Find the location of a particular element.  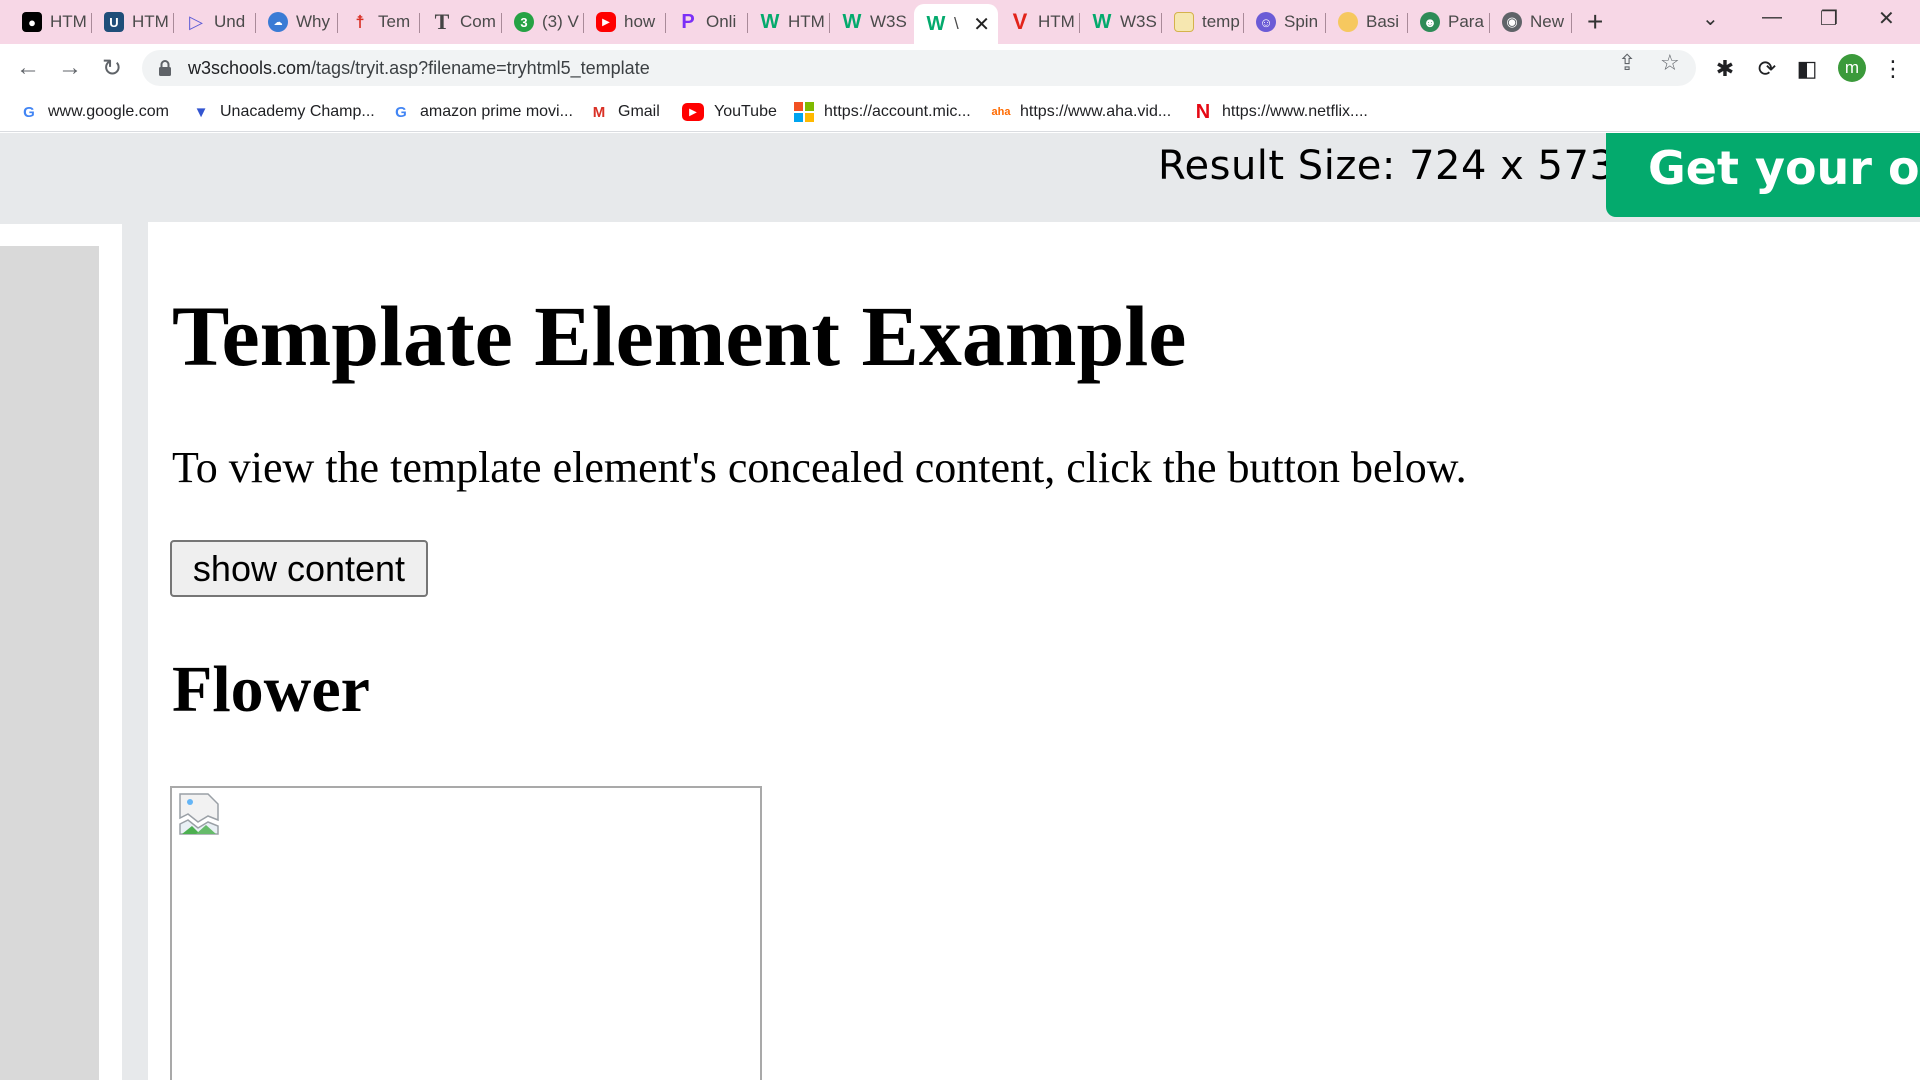

tab-und: ▷ Und is located at coordinates (215, 22).